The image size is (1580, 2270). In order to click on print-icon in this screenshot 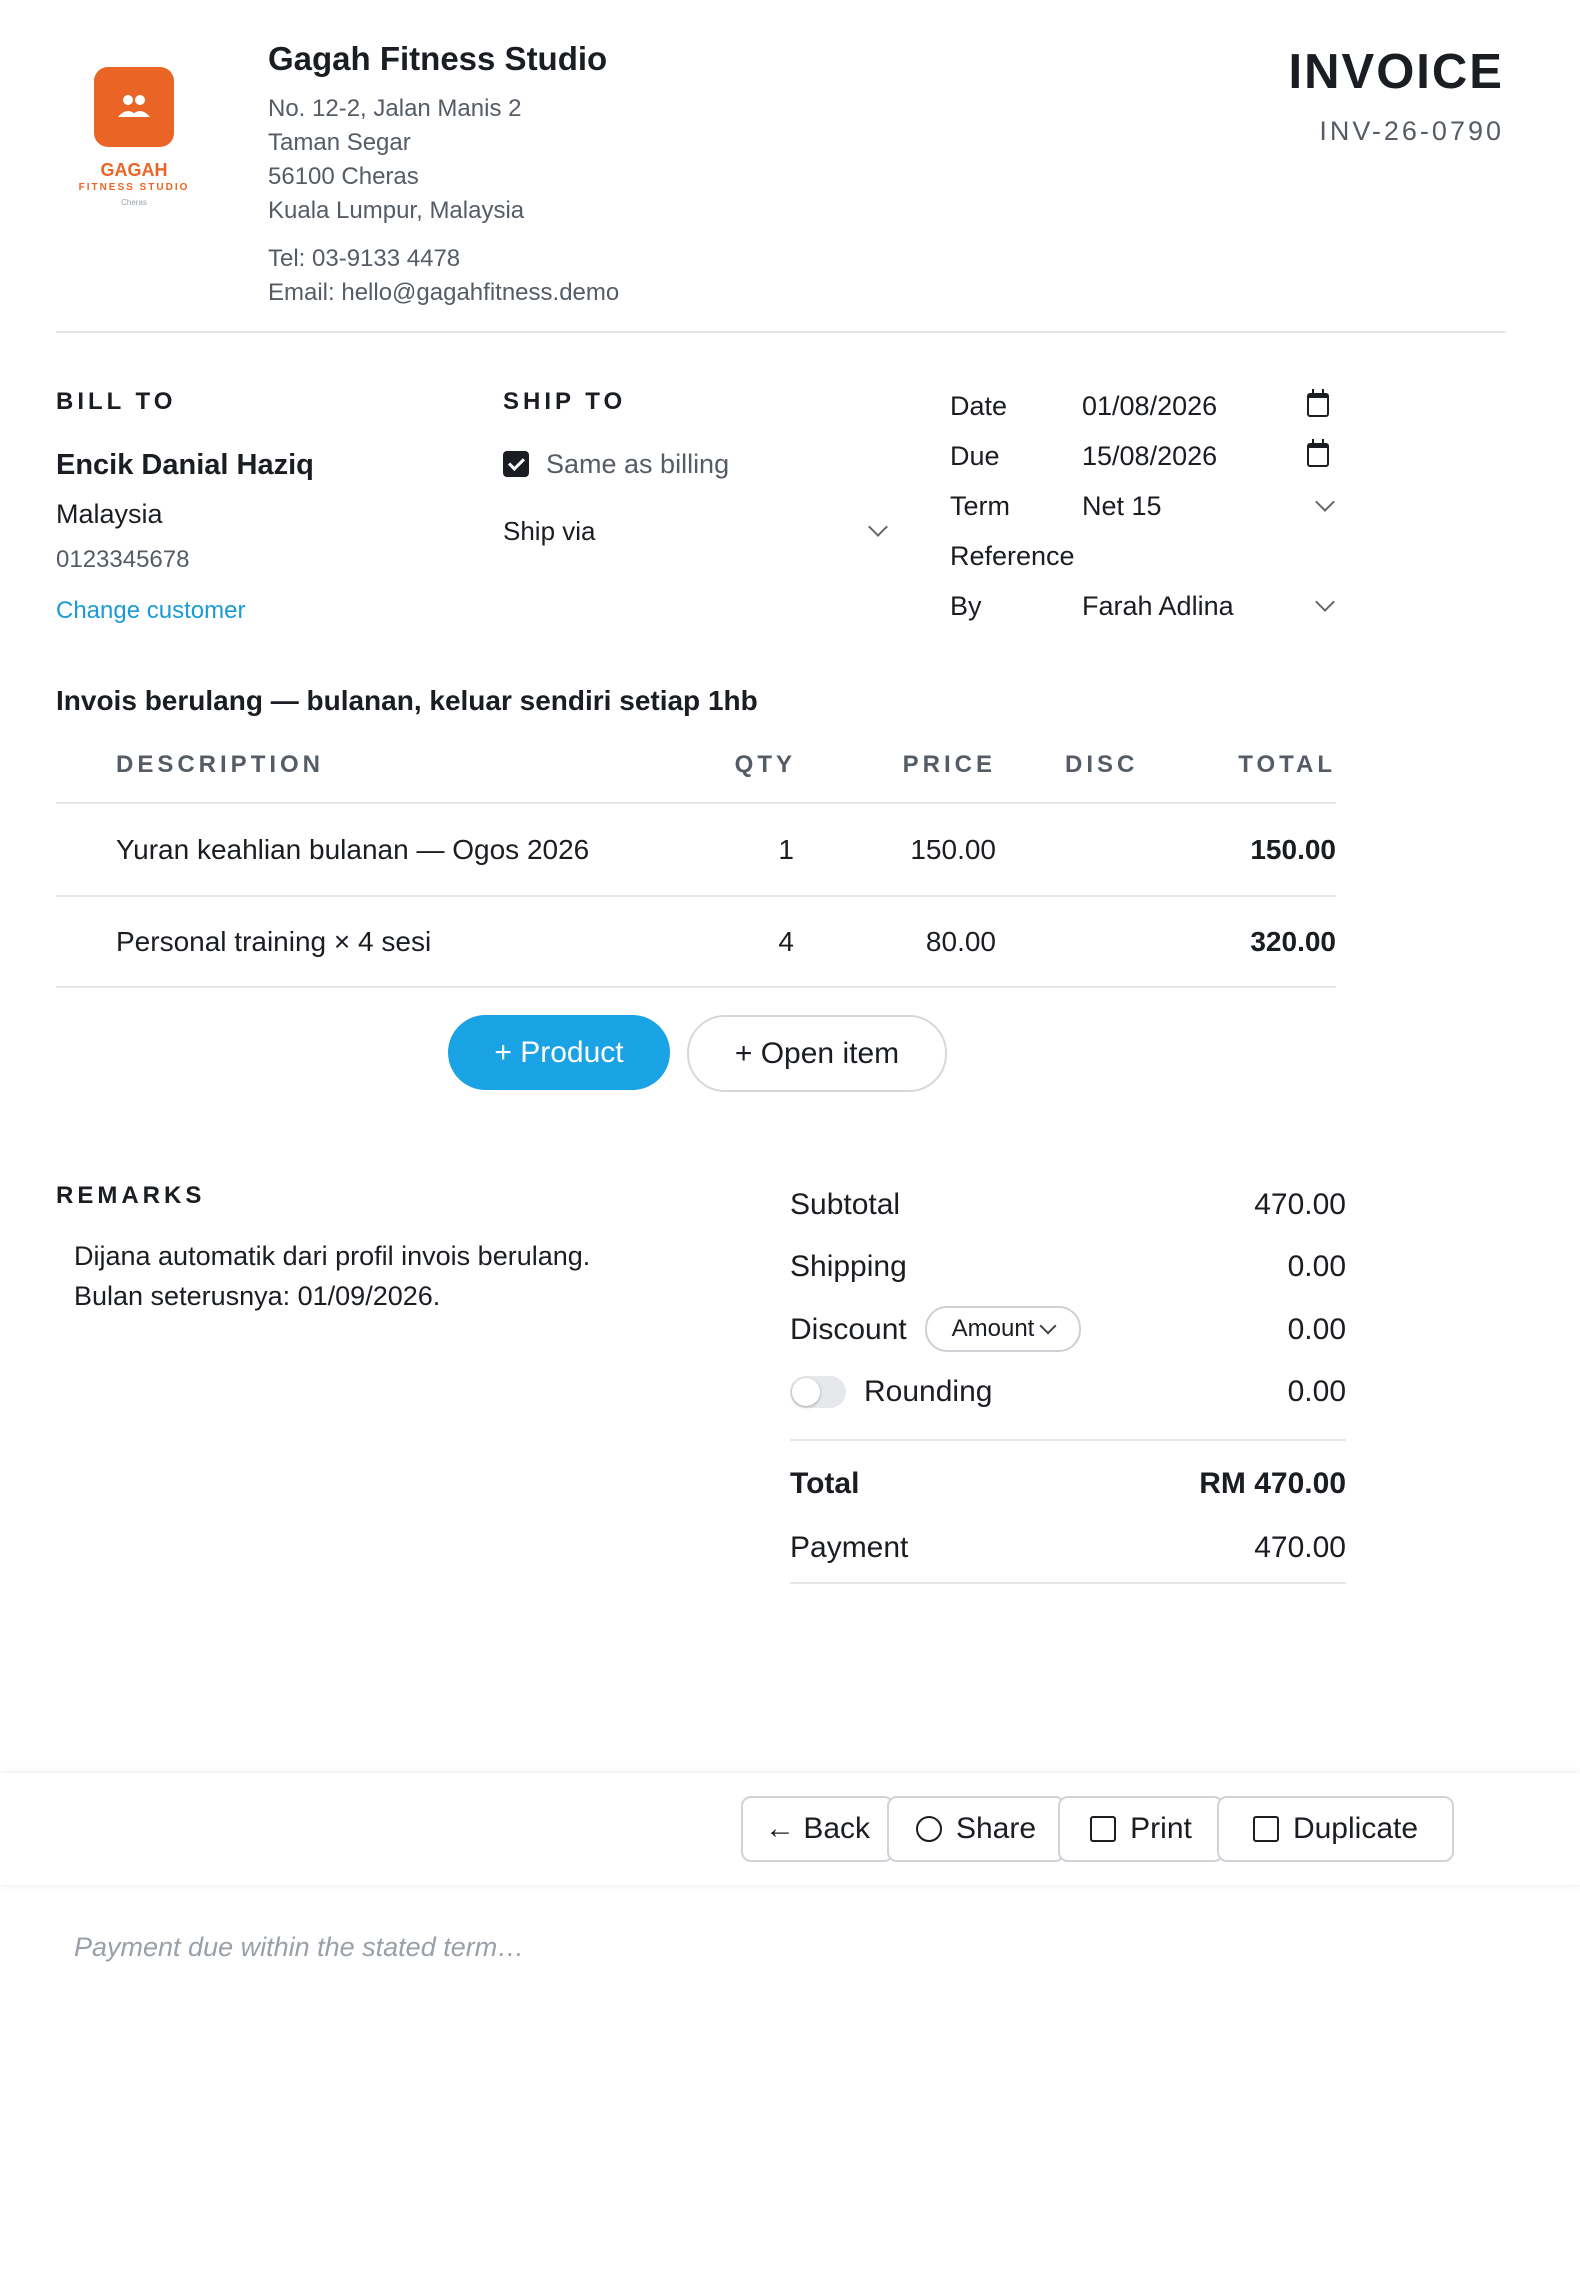, I will do `click(1103, 1829)`.